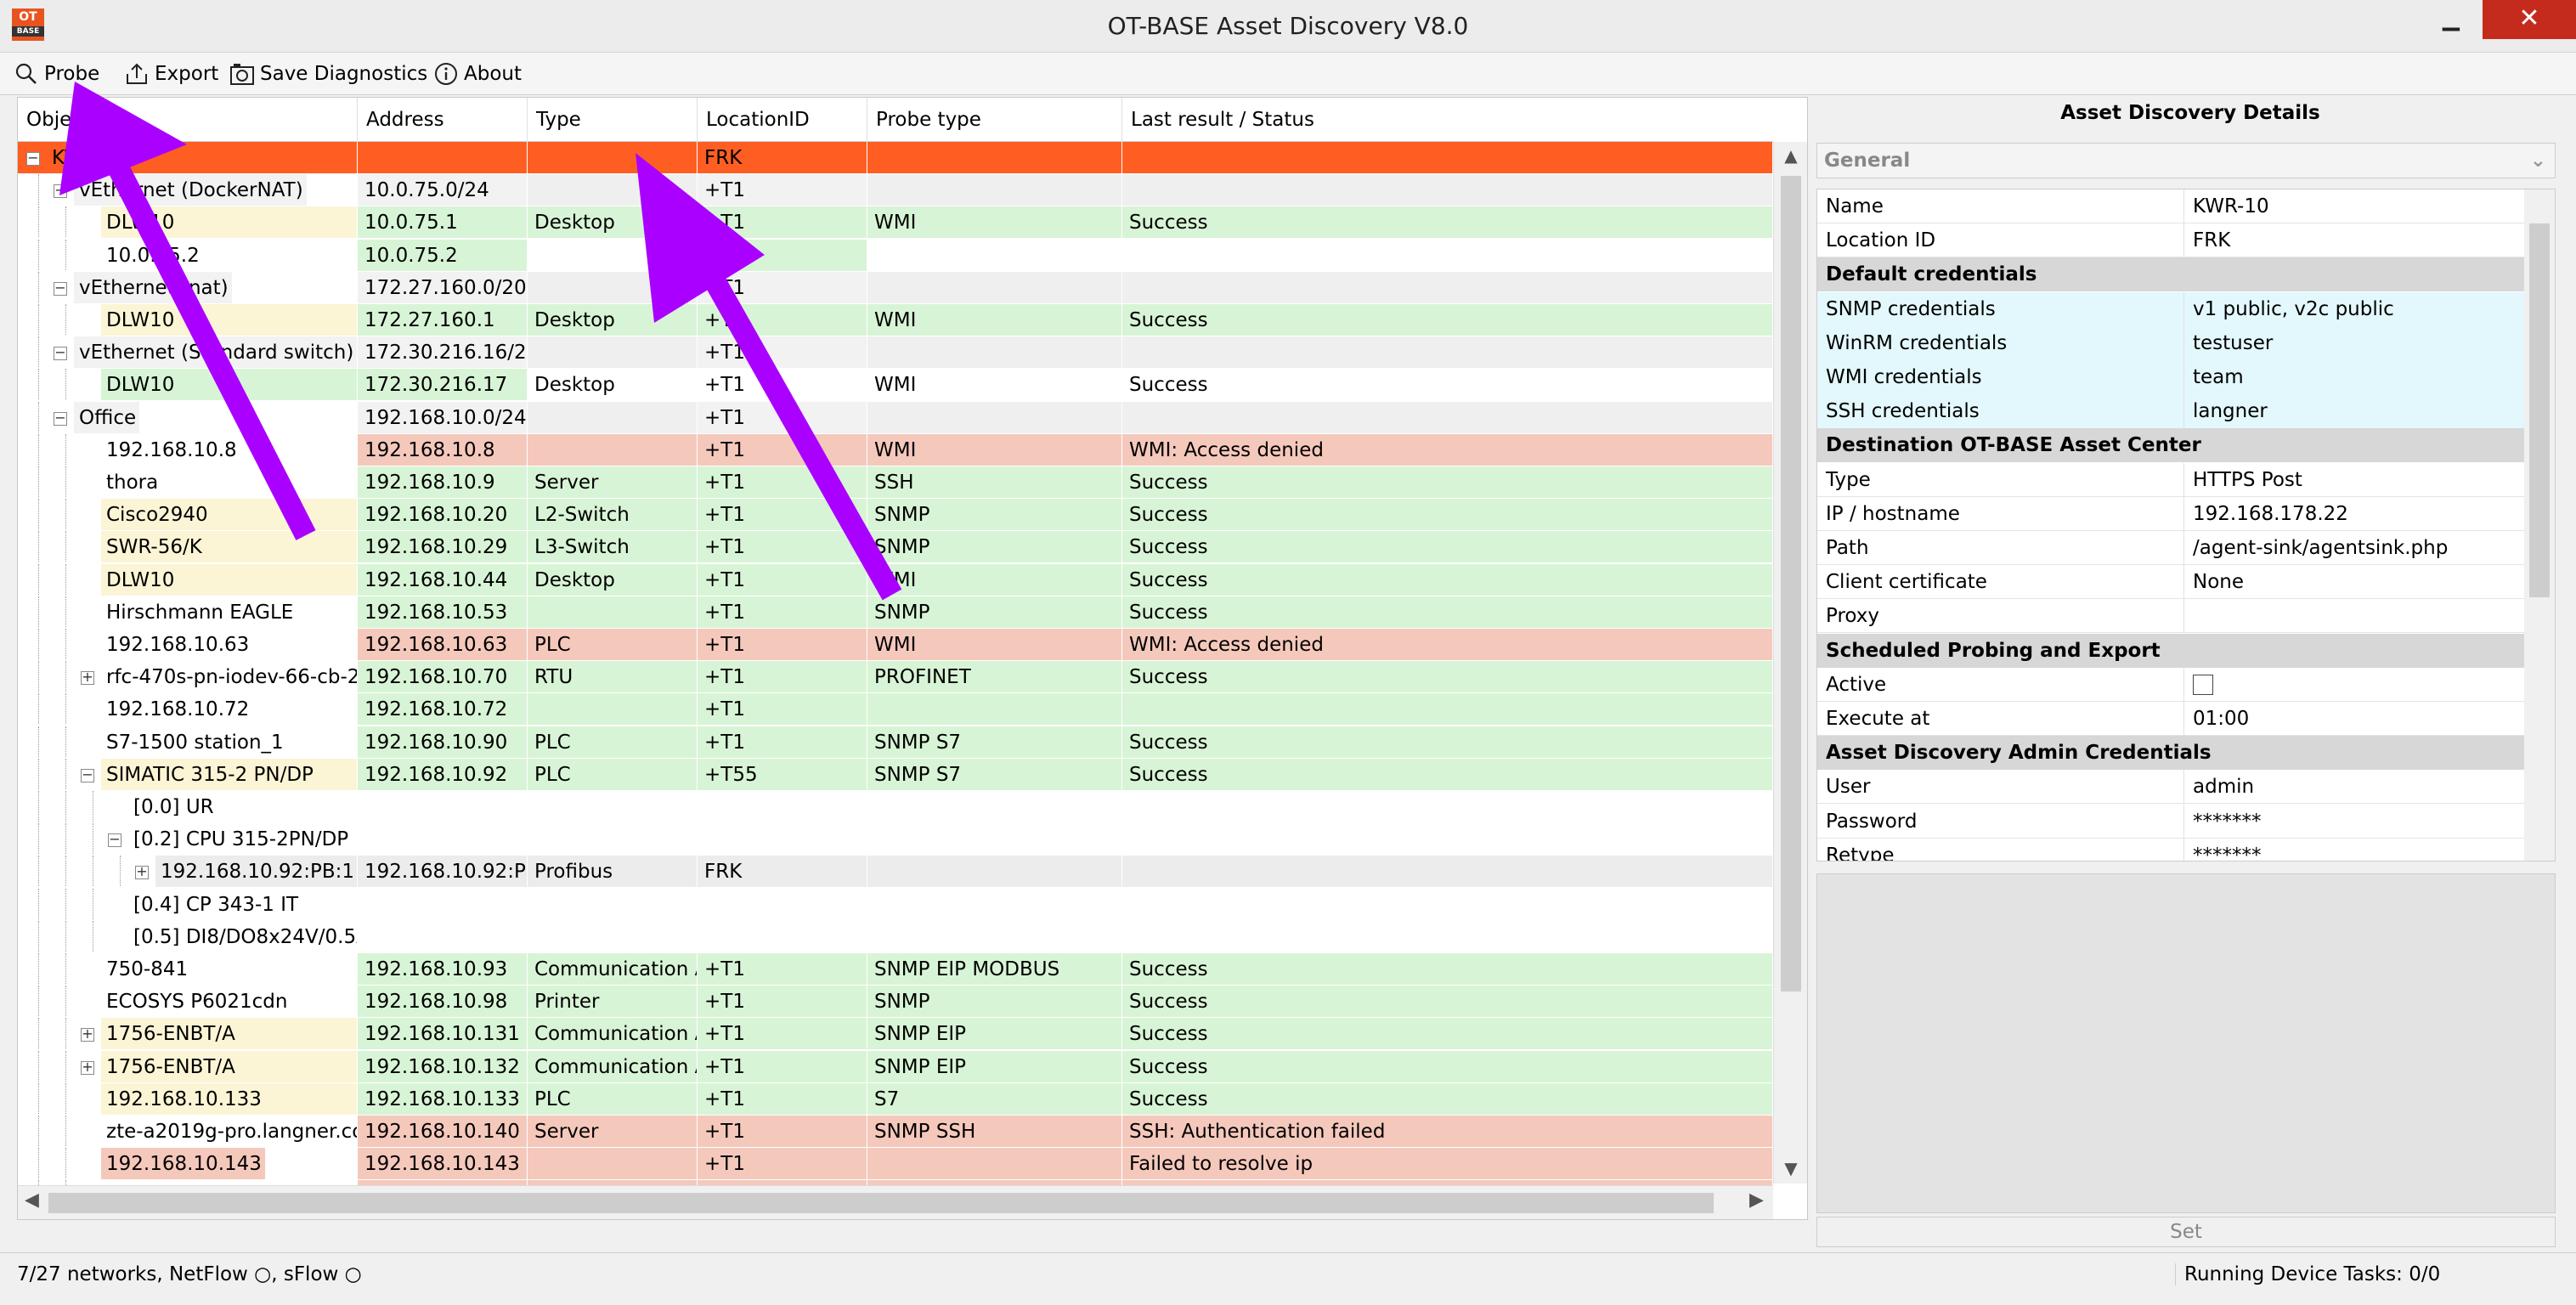 This screenshot has width=2576, height=1305. I want to click on table-row: DLW10 192.168.10.44 Desktop +T1 WMI Success, so click(896, 579).